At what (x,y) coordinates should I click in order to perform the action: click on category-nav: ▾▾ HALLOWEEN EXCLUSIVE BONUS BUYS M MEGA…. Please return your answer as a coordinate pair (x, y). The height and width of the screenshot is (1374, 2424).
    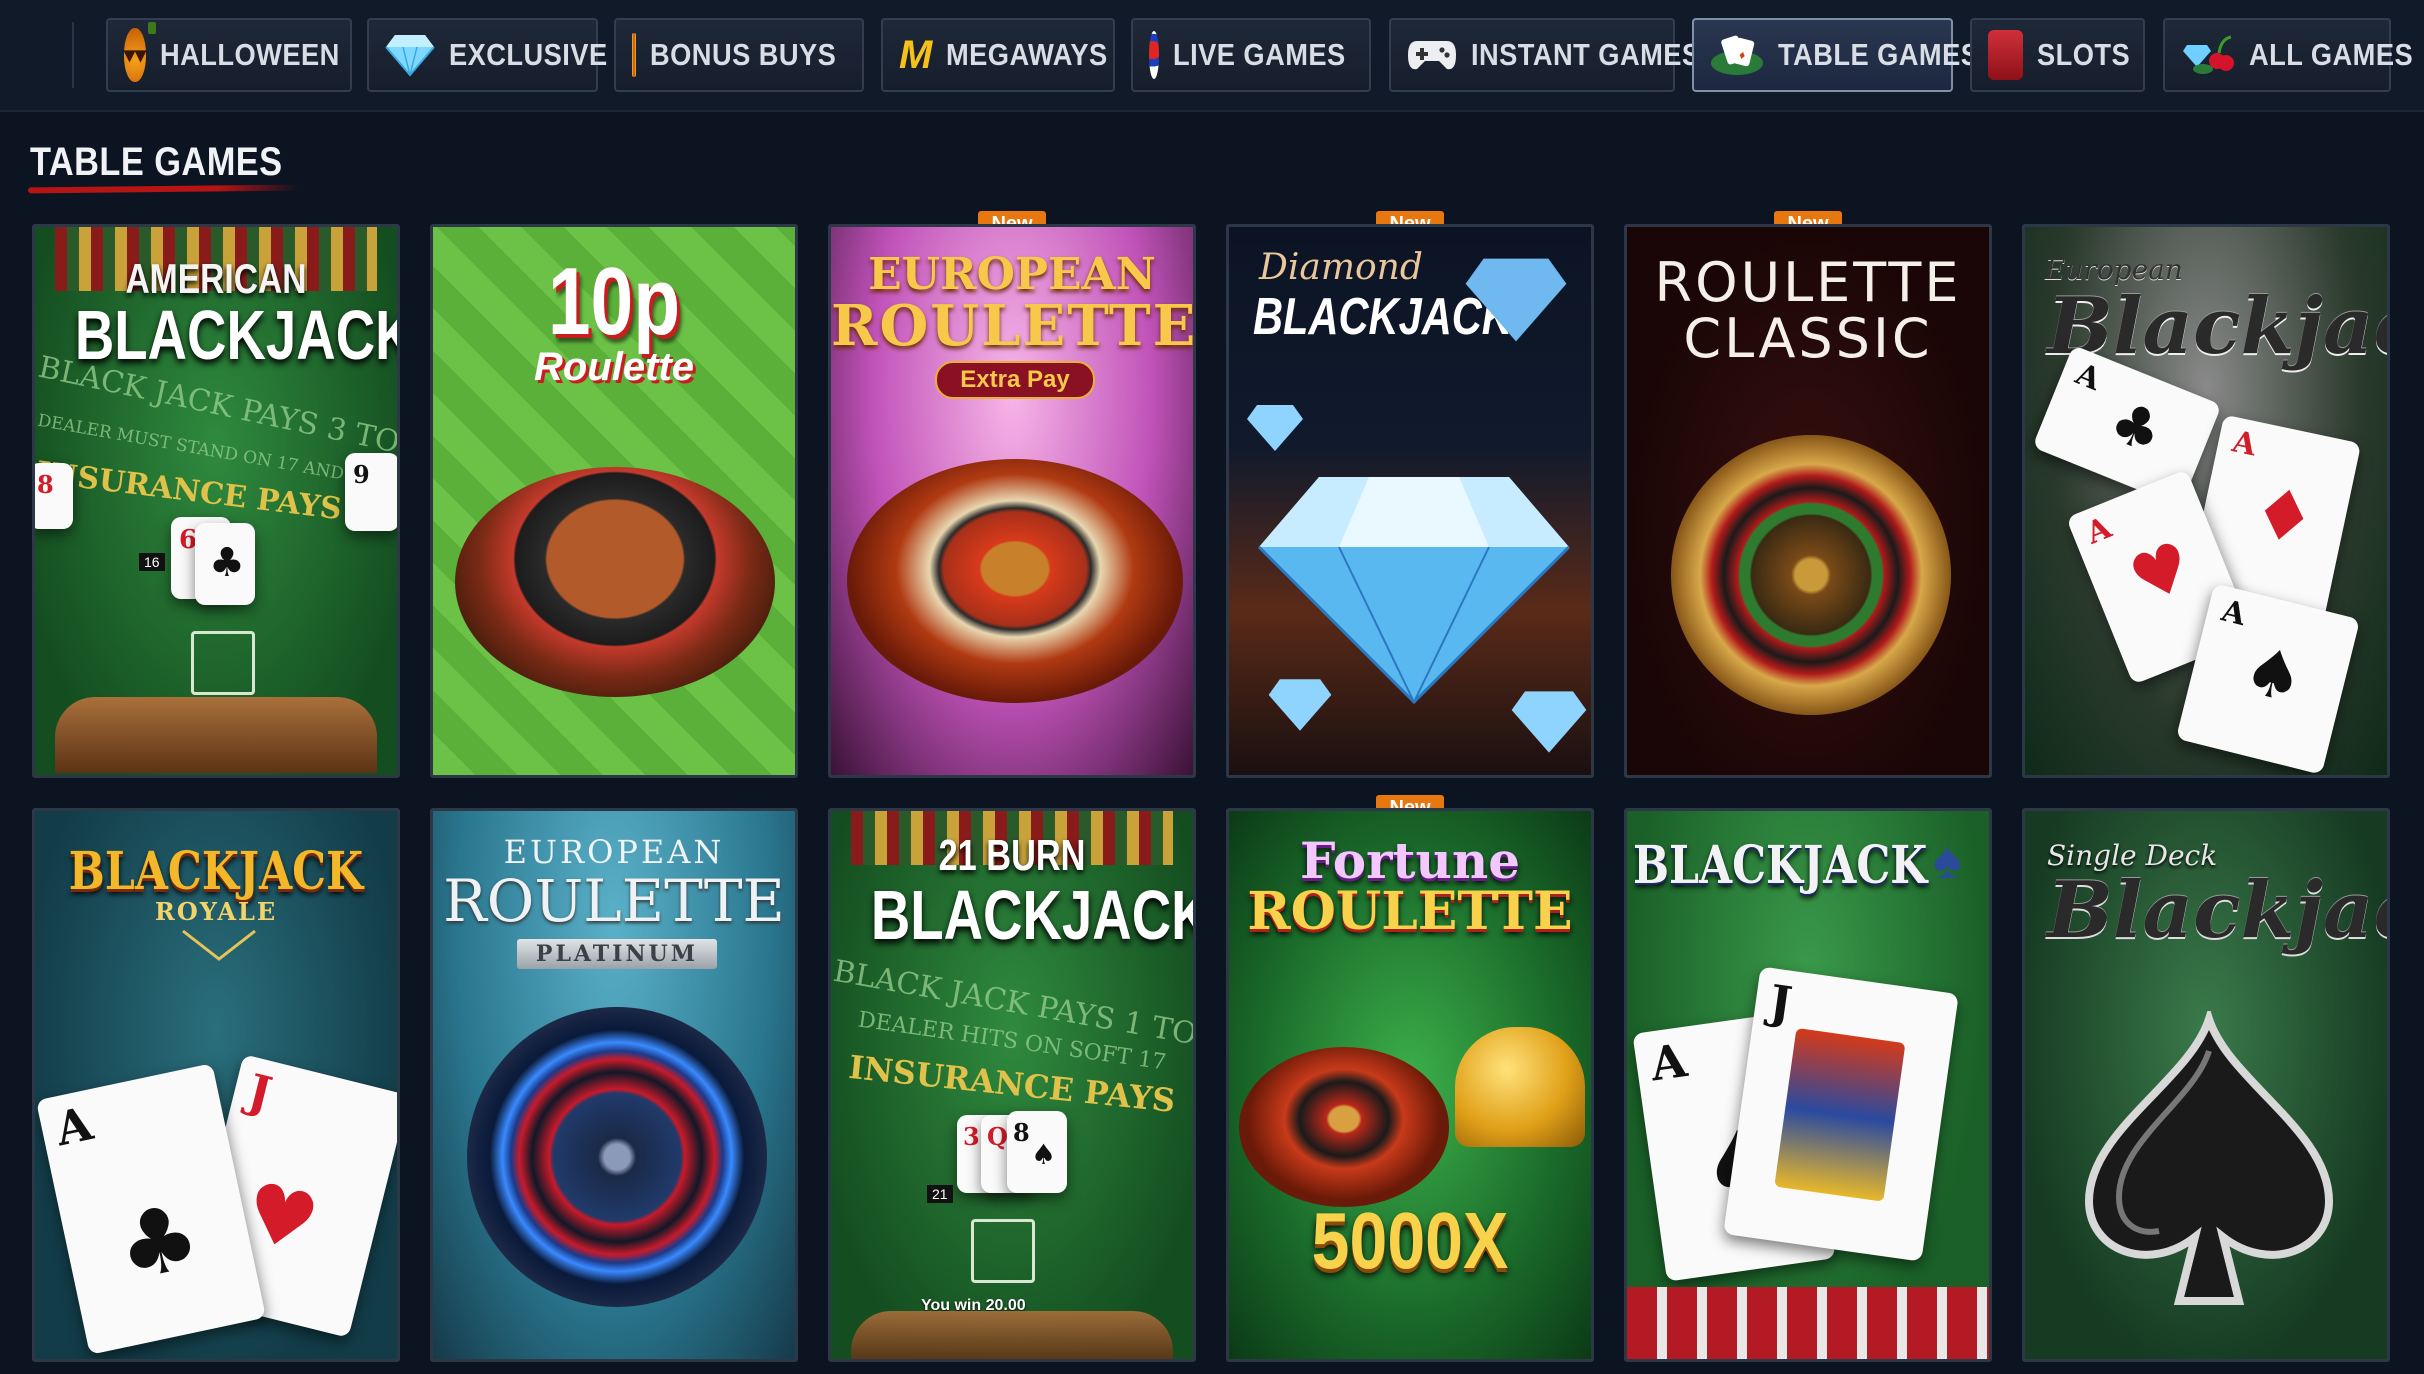
    Looking at the image, I should click on (1212, 56).